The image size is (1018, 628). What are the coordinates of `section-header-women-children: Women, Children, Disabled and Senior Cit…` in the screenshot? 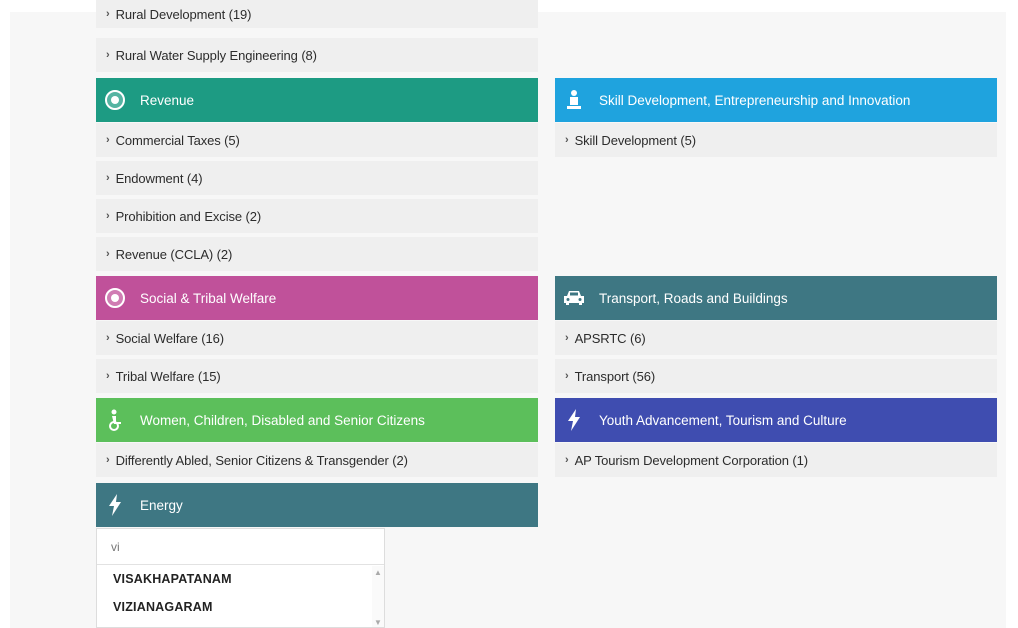 It's located at (317, 420).